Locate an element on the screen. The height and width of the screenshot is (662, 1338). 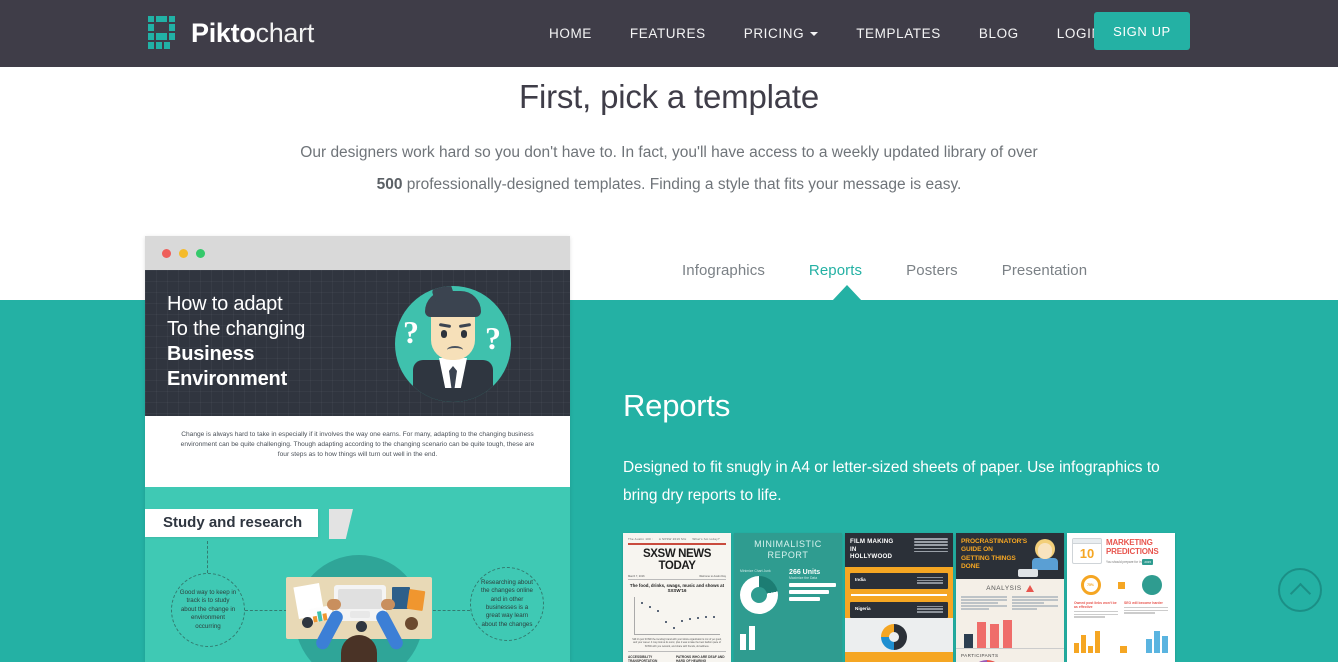
nav-label: FEATURES is located at coordinates (667, 33).